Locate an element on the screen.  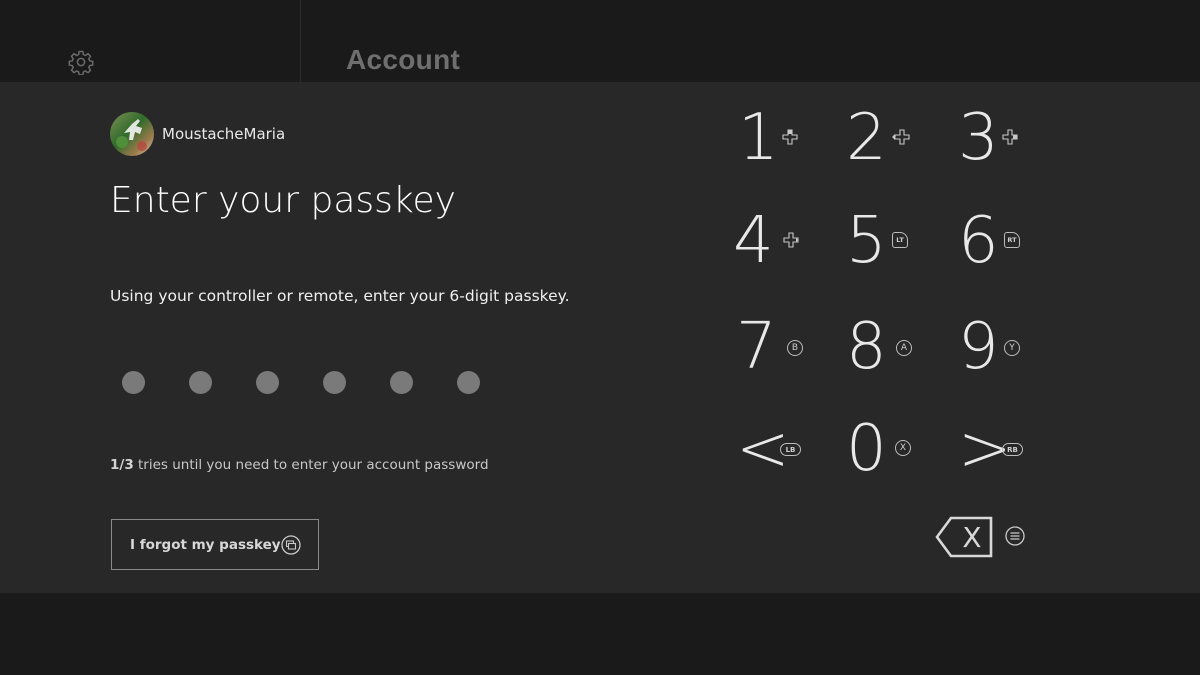
key-label: 1 is located at coordinates (758, 138).